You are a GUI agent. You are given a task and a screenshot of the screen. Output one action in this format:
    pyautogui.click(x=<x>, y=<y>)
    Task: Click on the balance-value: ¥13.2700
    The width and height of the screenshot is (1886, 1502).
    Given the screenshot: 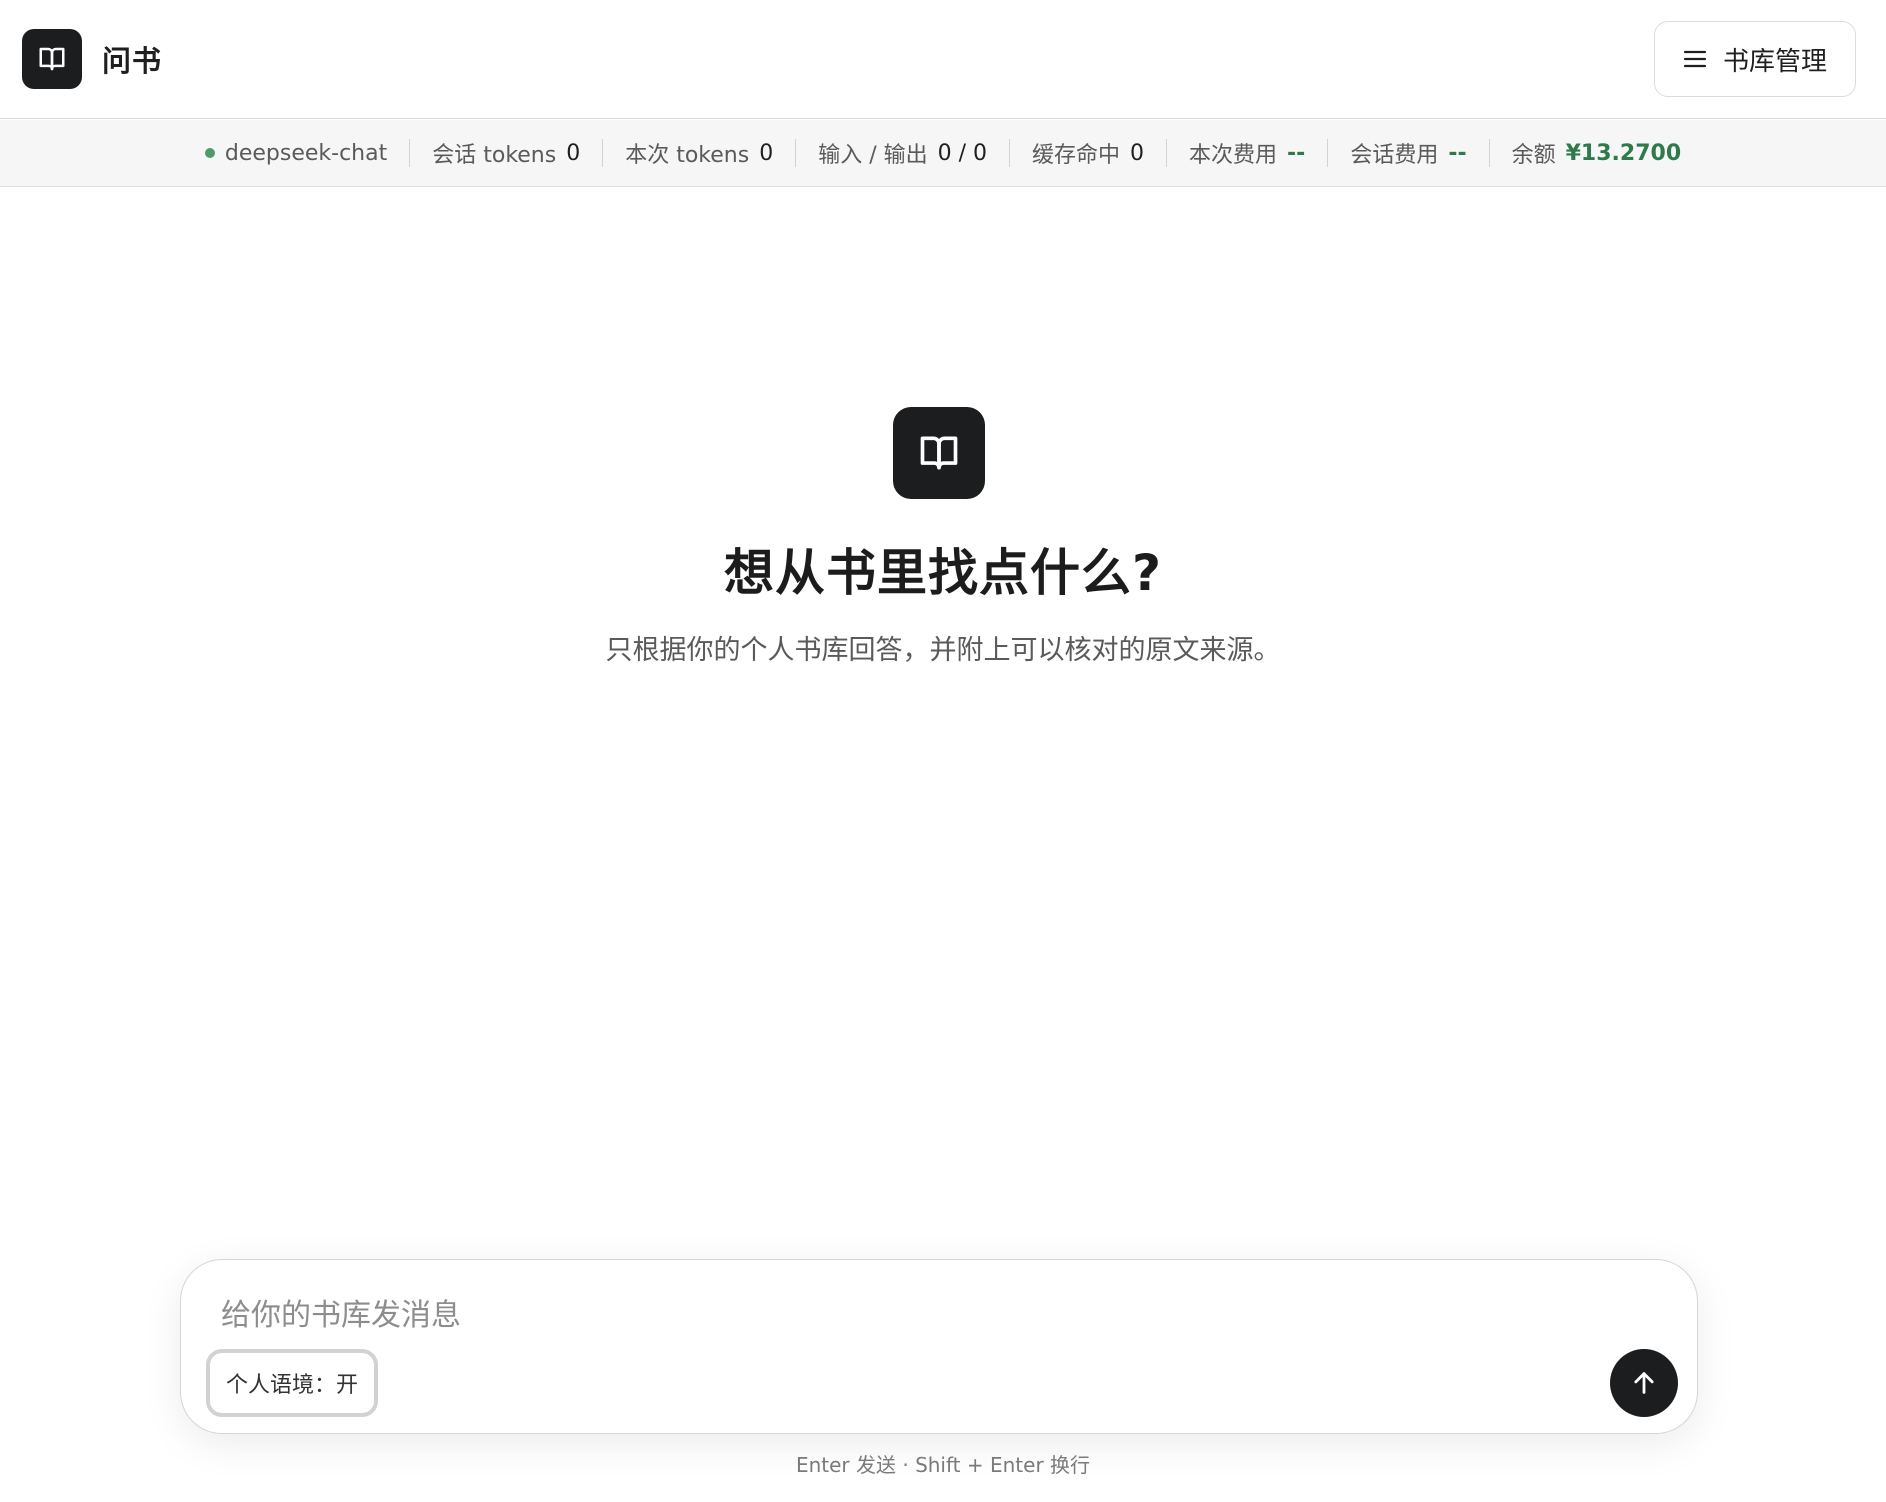 What is the action you would take?
    pyautogui.click(x=1623, y=153)
    